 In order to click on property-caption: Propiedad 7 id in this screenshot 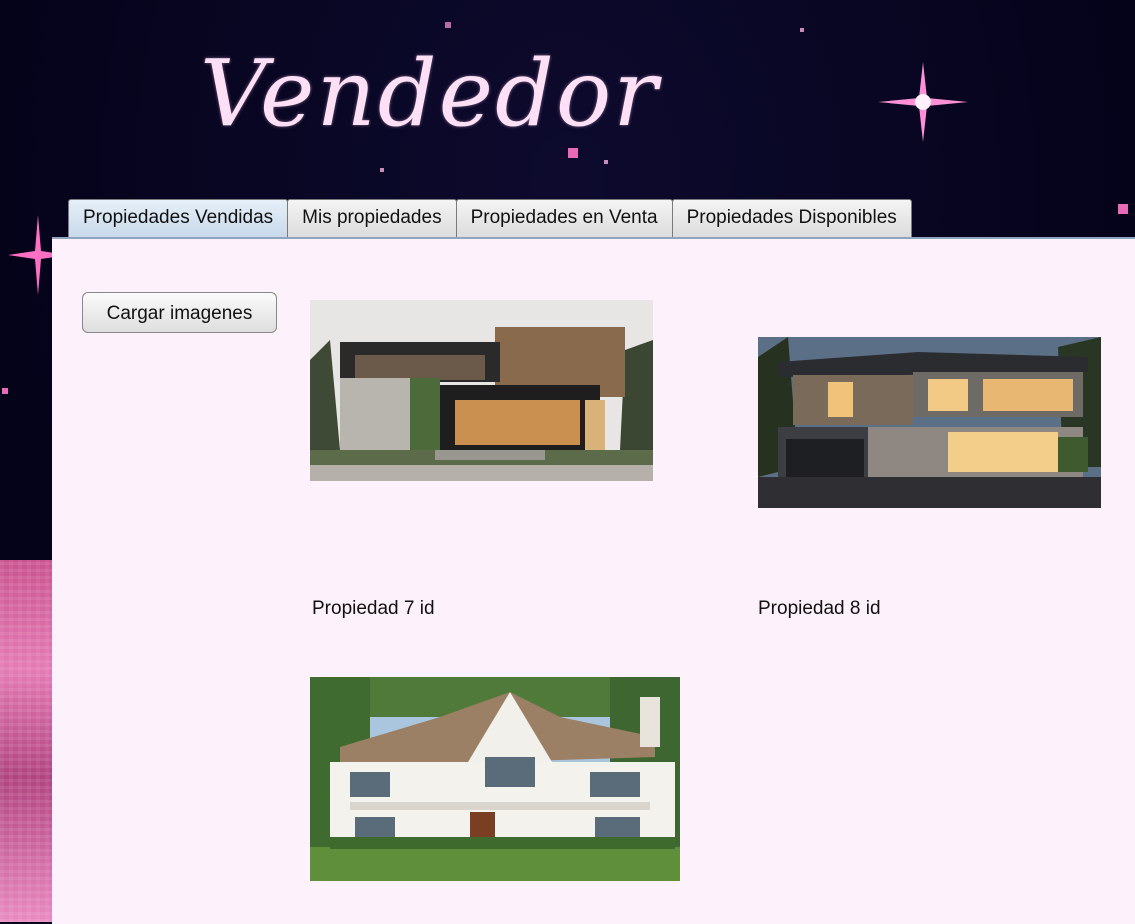, I will do `click(373, 608)`.